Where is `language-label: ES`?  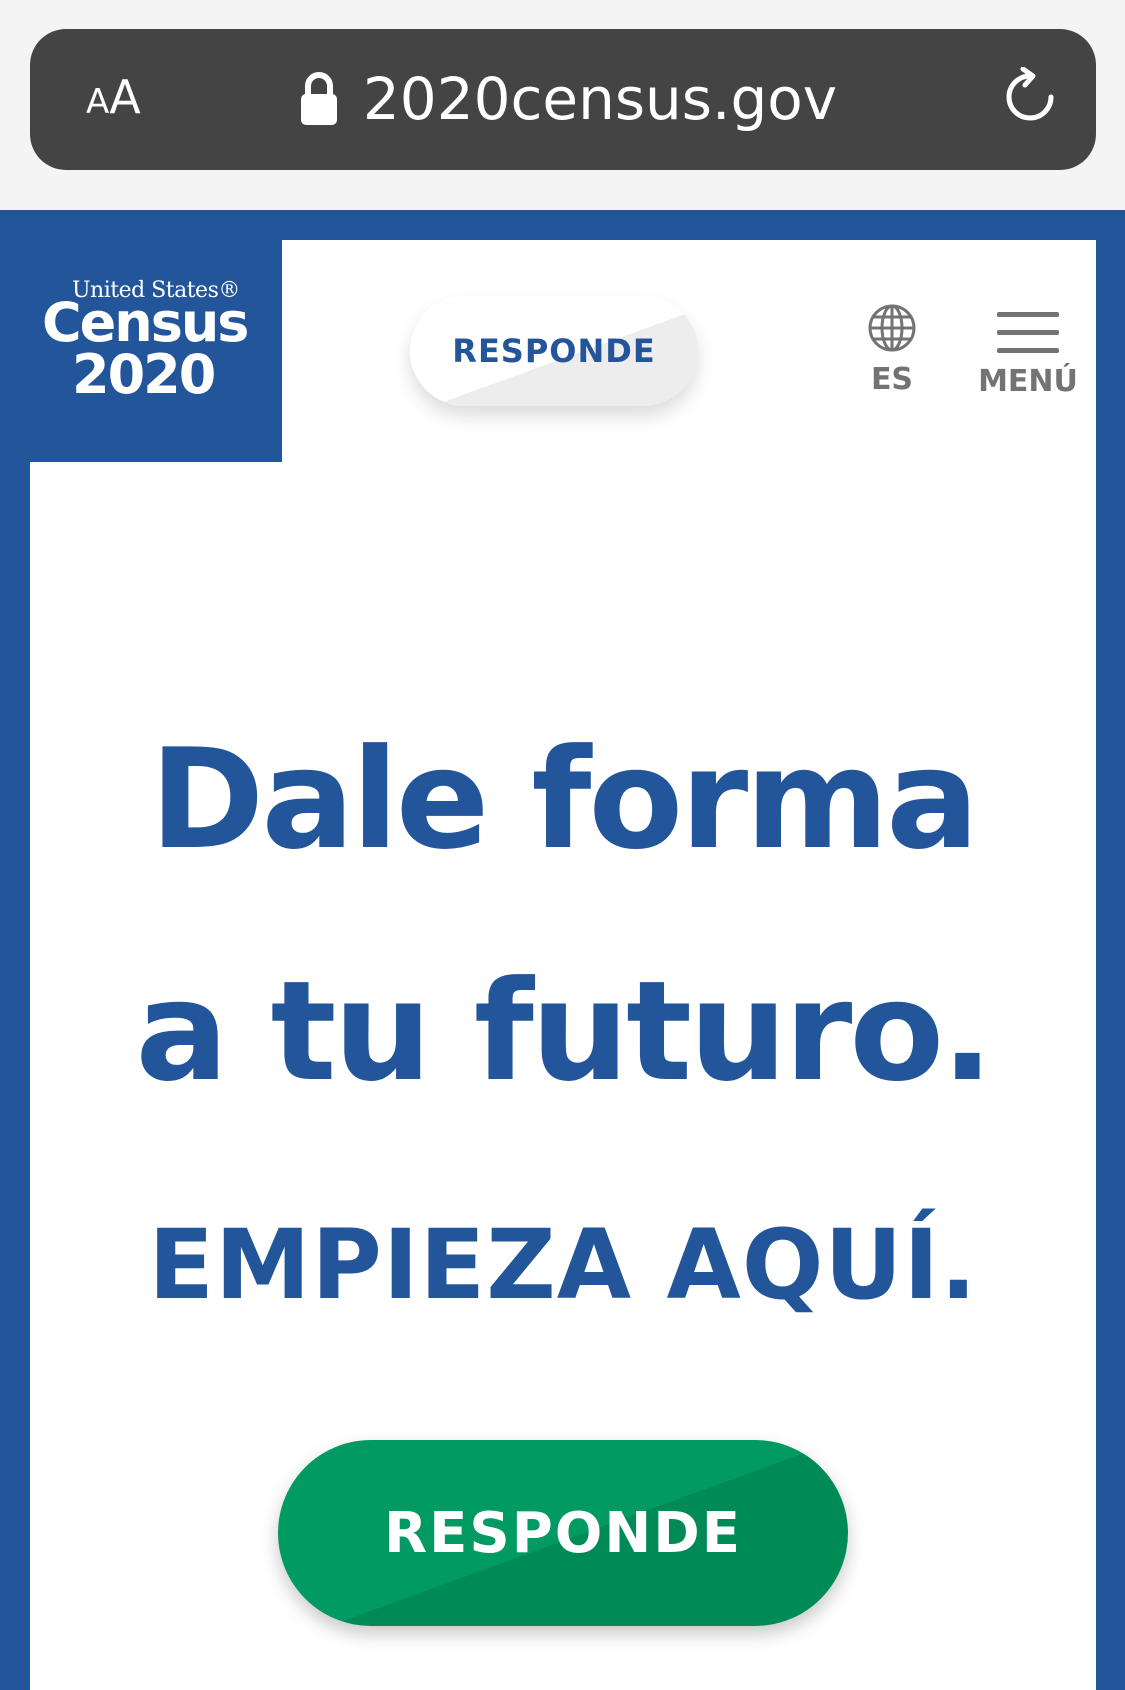 language-label: ES is located at coordinates (892, 379).